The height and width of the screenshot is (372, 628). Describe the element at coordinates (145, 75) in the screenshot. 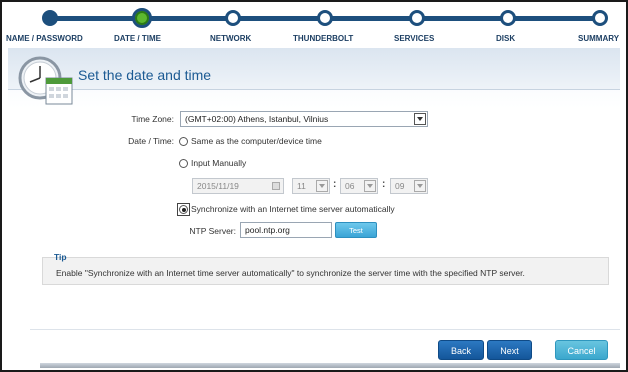

I see `page-title: Set the date and time` at that location.